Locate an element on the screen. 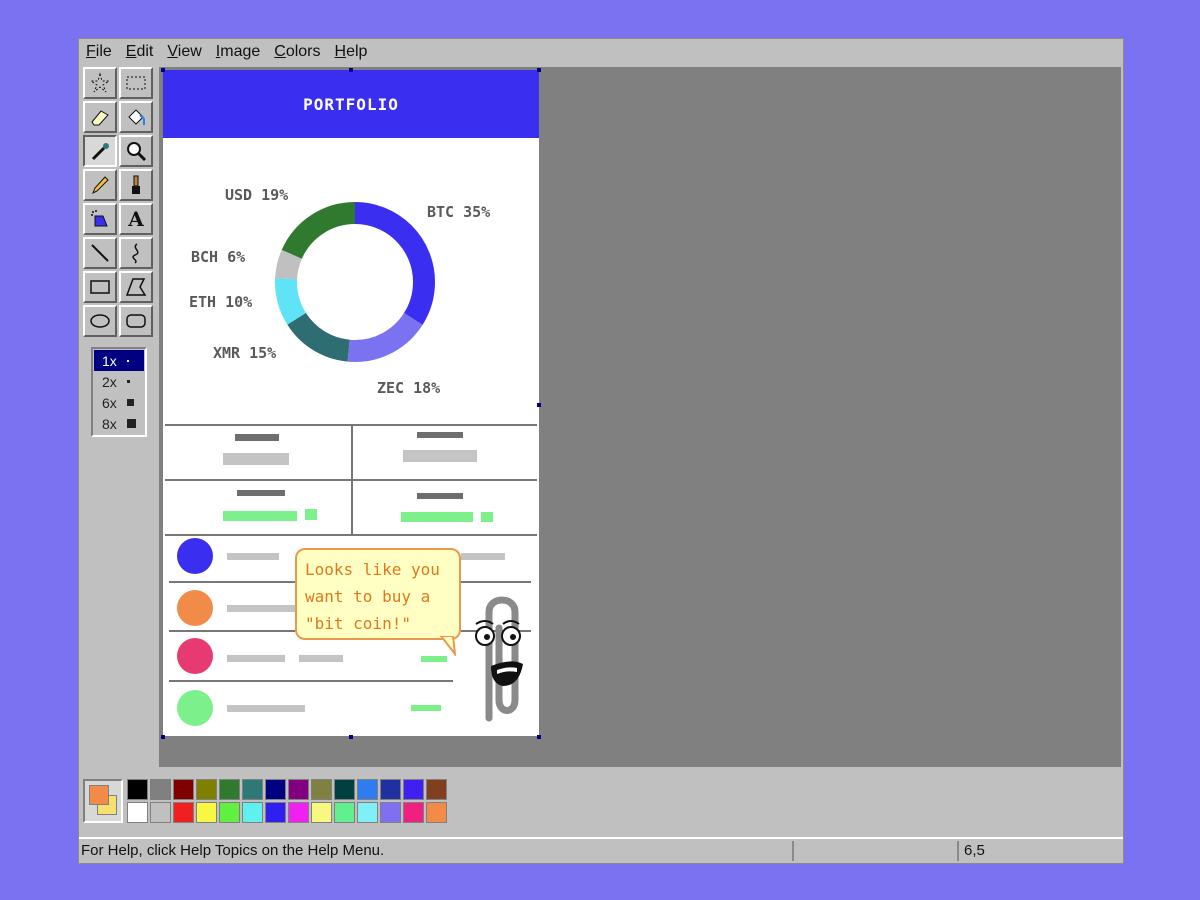 Image resolution: width=1200 pixels, height=900 pixels. fill-bucket-icon is located at coordinates (136, 117).